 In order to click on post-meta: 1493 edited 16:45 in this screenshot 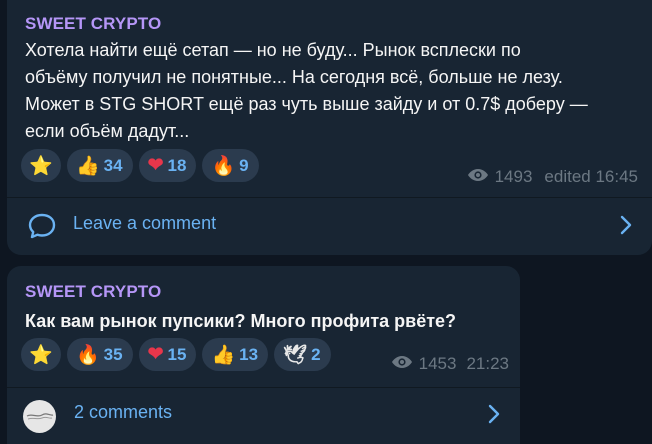, I will do `click(552, 177)`.